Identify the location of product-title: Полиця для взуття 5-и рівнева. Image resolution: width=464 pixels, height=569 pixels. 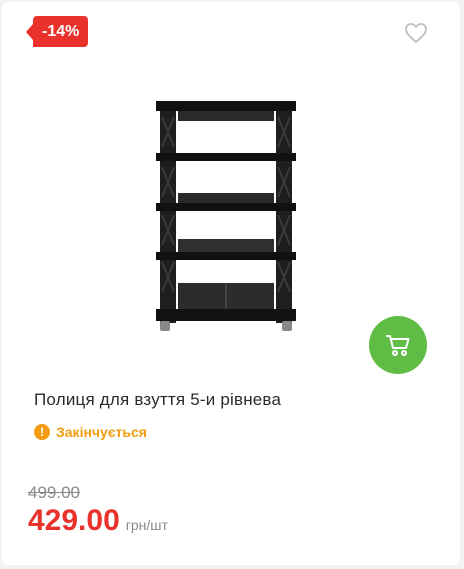
(157, 400).